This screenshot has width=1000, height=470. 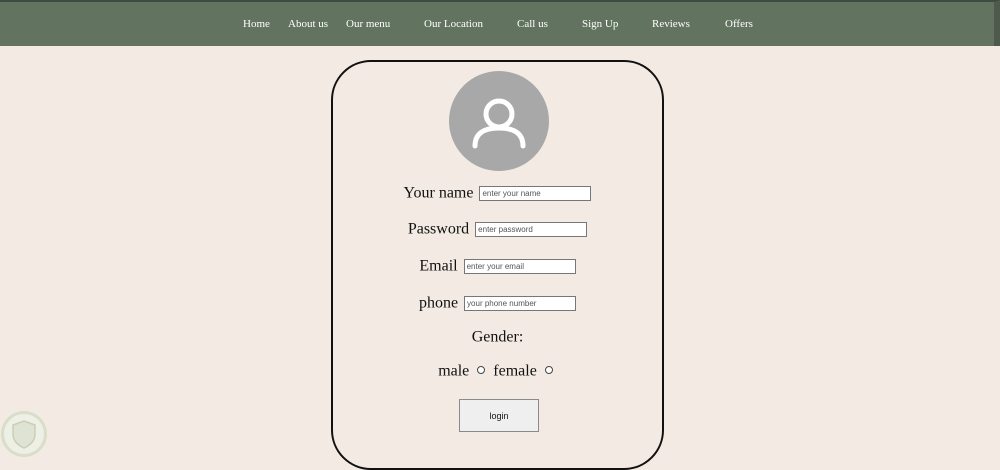 I want to click on avatar, so click(x=499, y=121).